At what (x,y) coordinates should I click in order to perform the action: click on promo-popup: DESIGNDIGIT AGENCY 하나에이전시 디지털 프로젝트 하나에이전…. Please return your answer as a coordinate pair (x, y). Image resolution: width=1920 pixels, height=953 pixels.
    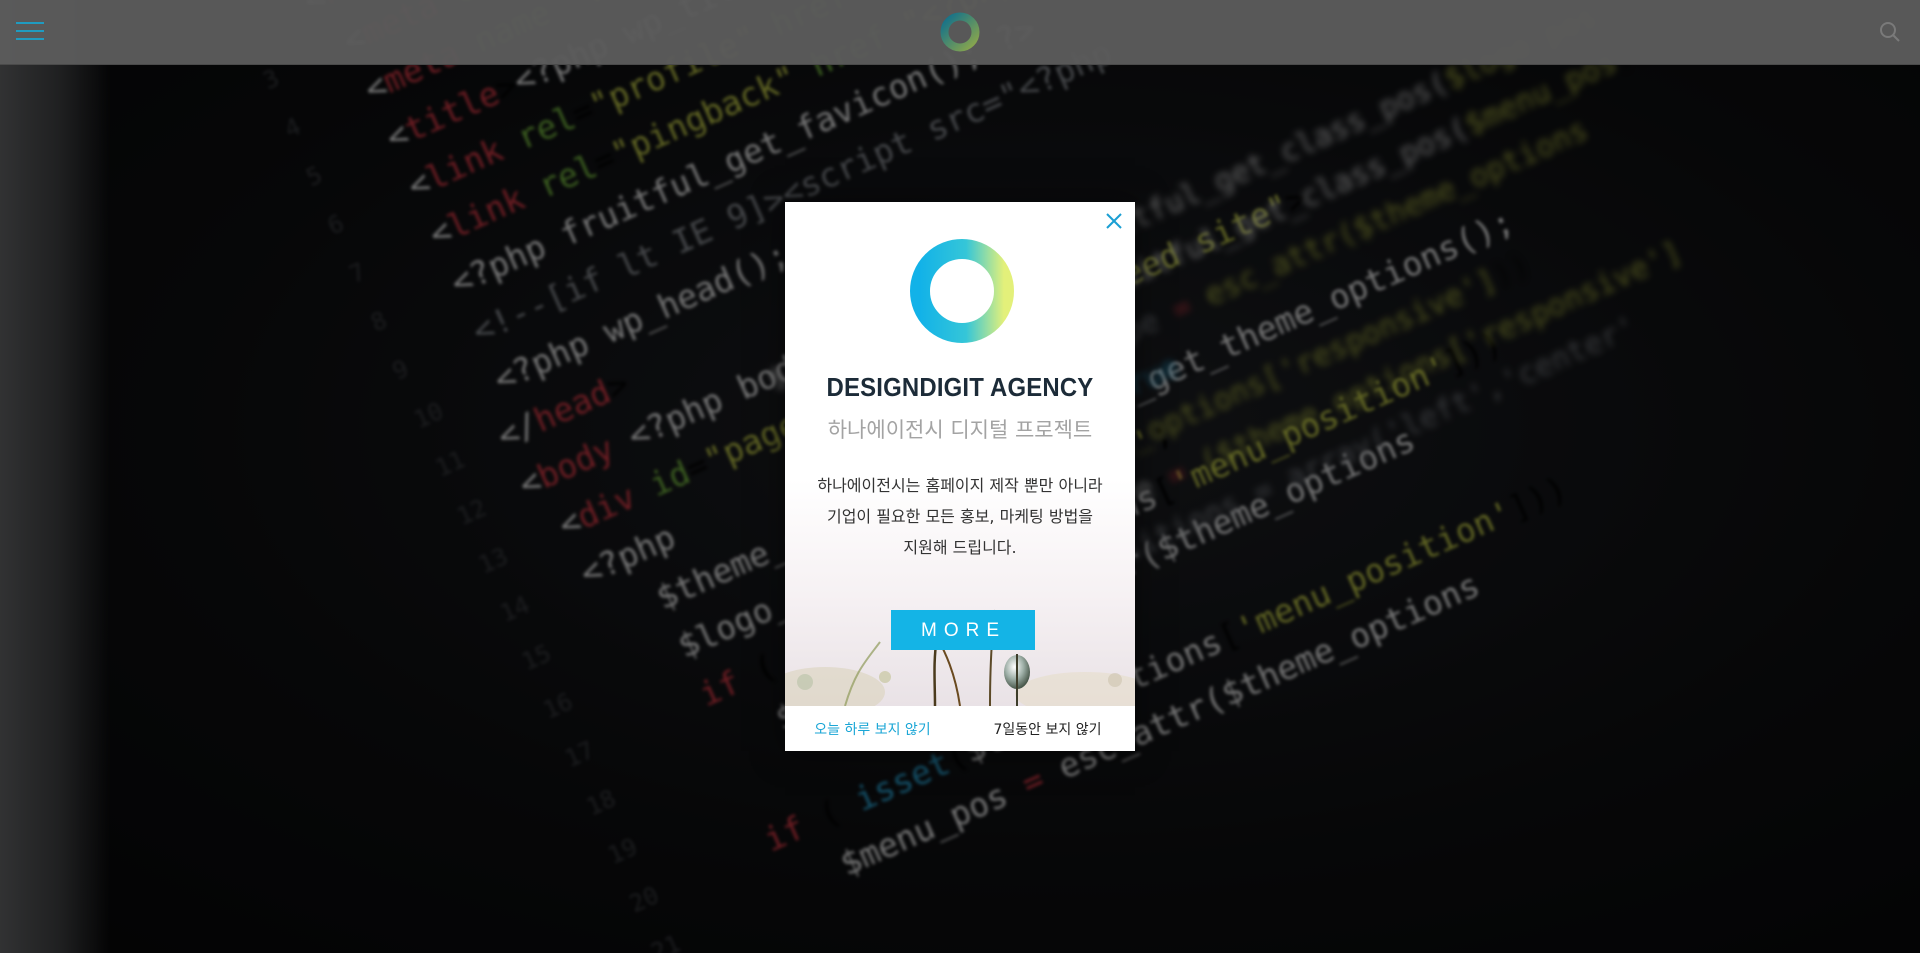
    Looking at the image, I should click on (960, 476).